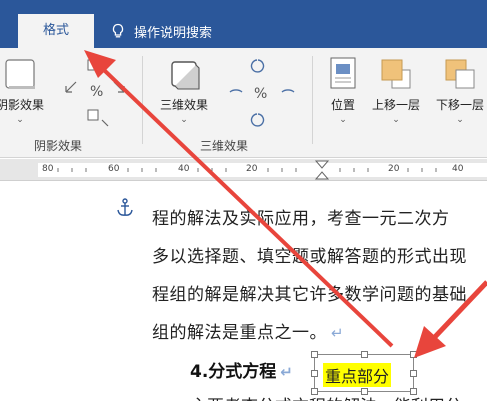 This screenshot has width=487, height=401. Describe the element at coordinates (118, 30) in the screenshot. I see `lightbulb-icon` at that location.